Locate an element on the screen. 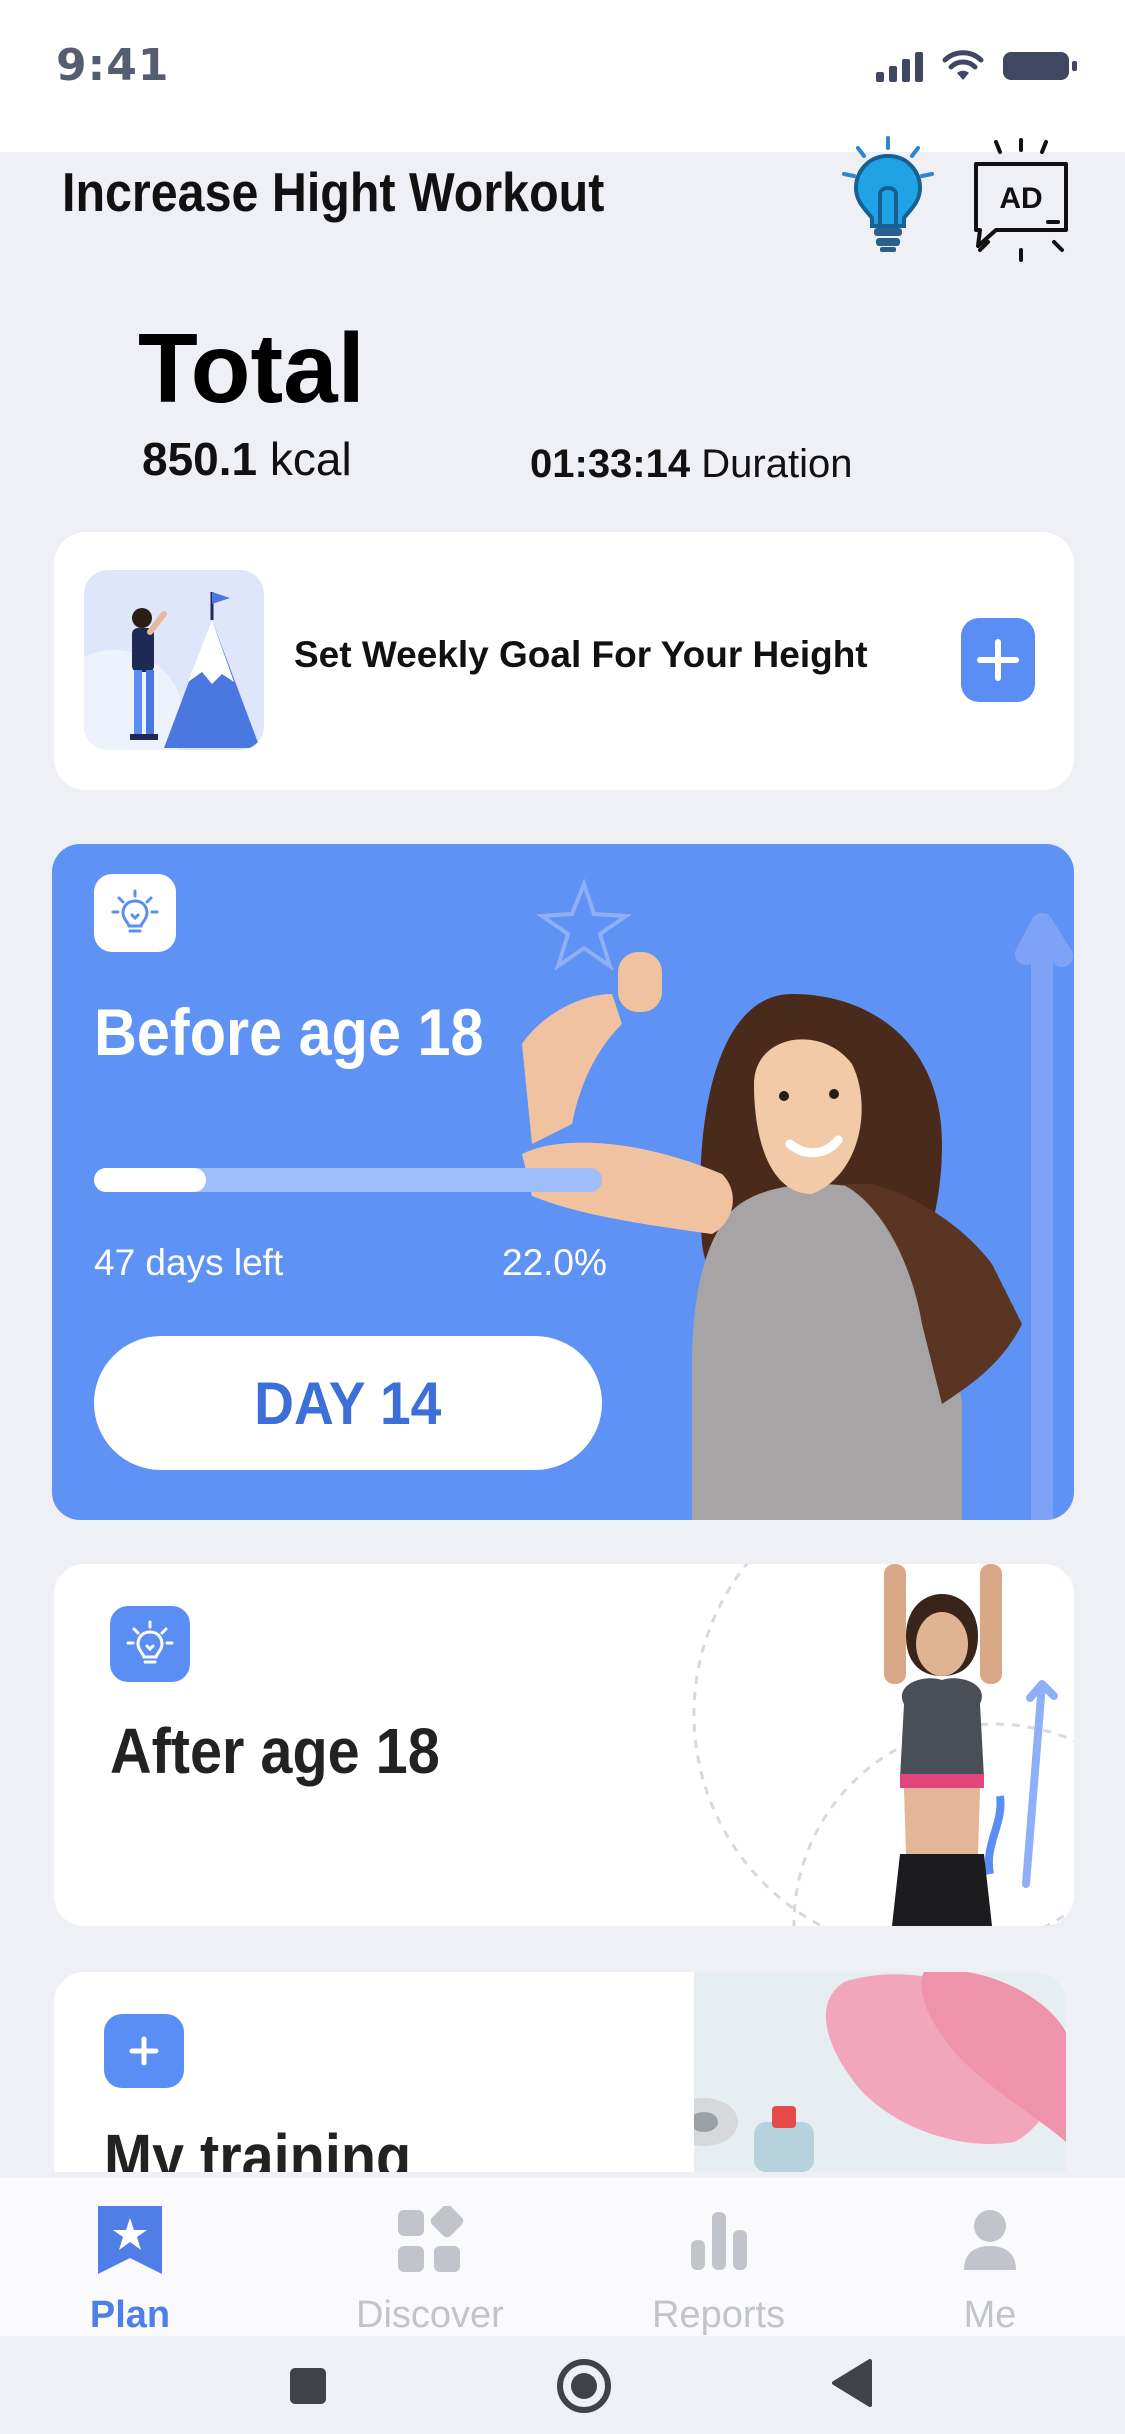 Image resolution: width=1125 pixels, height=2434 pixels. recent-apps-button is located at coordinates (308, 2388).